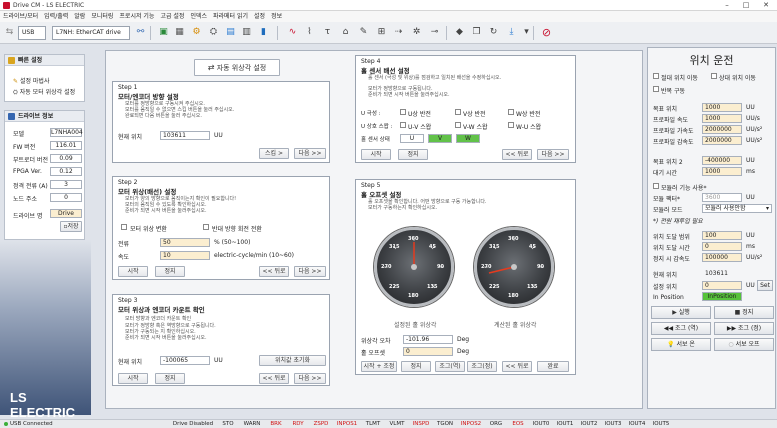 The width and height of the screenshot is (777, 428). I want to click on menu-item-drive: 드라이브/모터, so click(20, 16).